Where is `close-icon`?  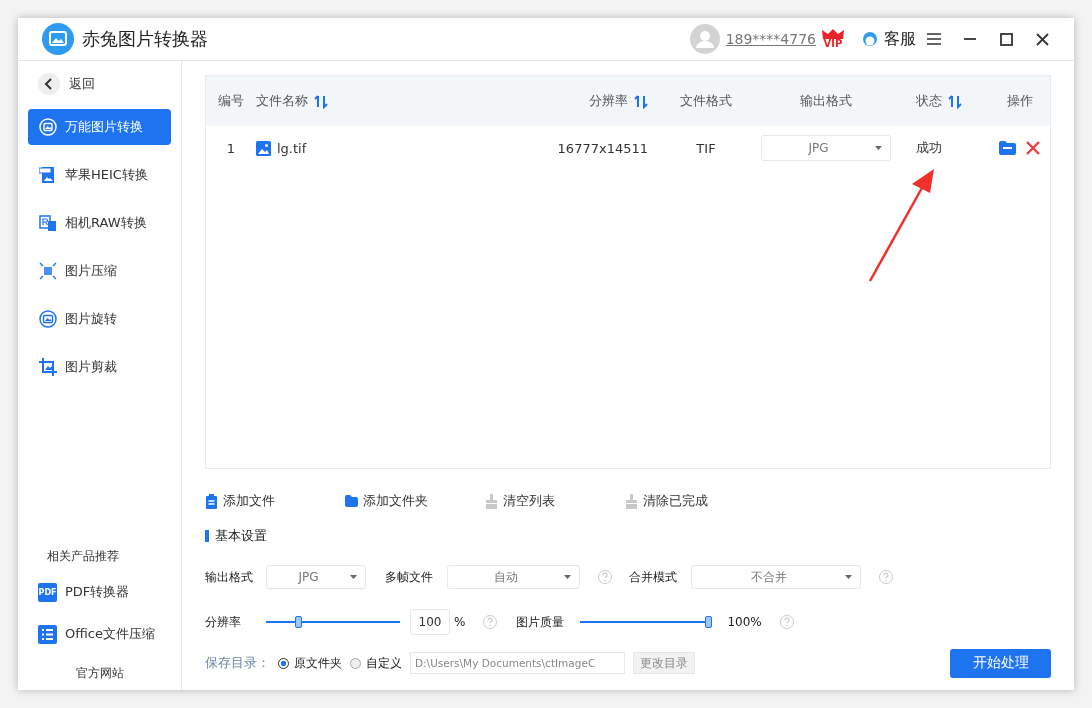
close-icon is located at coordinates (1042, 39).